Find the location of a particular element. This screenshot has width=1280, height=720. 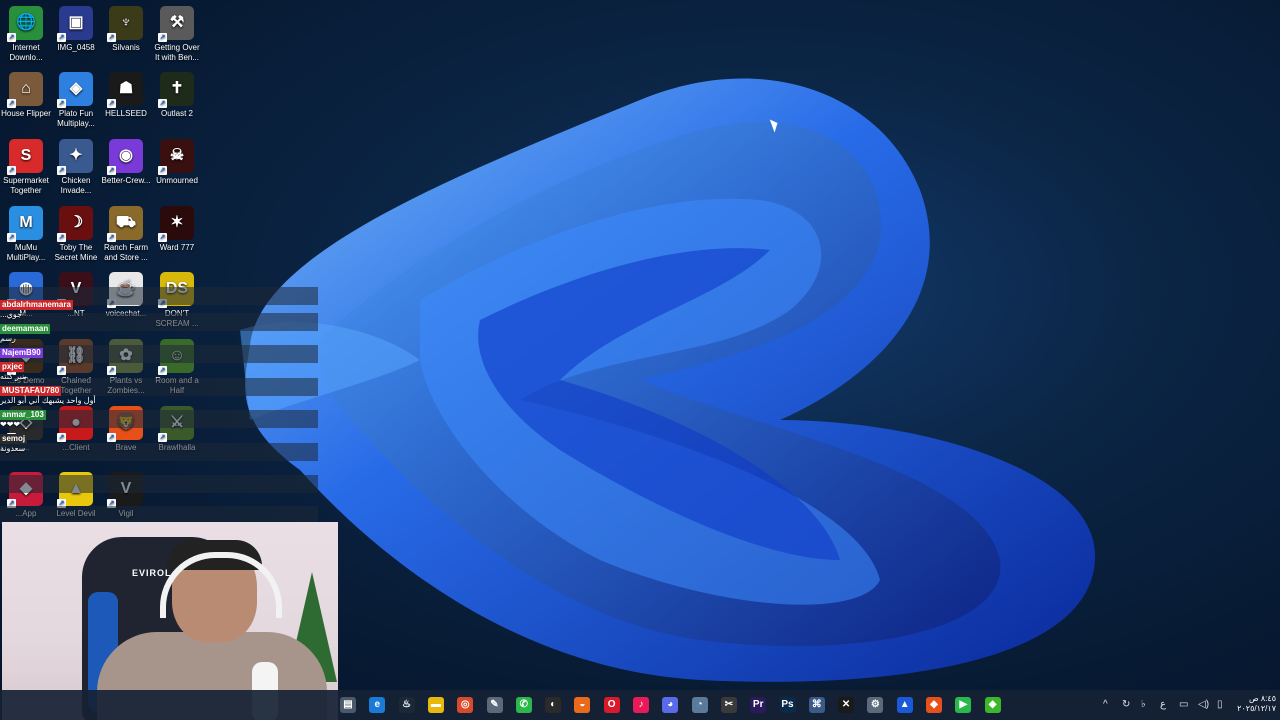

taskbar-clock: ٨:٤٥ ص ٢٠٢٥/١٢/١٧ is located at coordinates (1252, 704).